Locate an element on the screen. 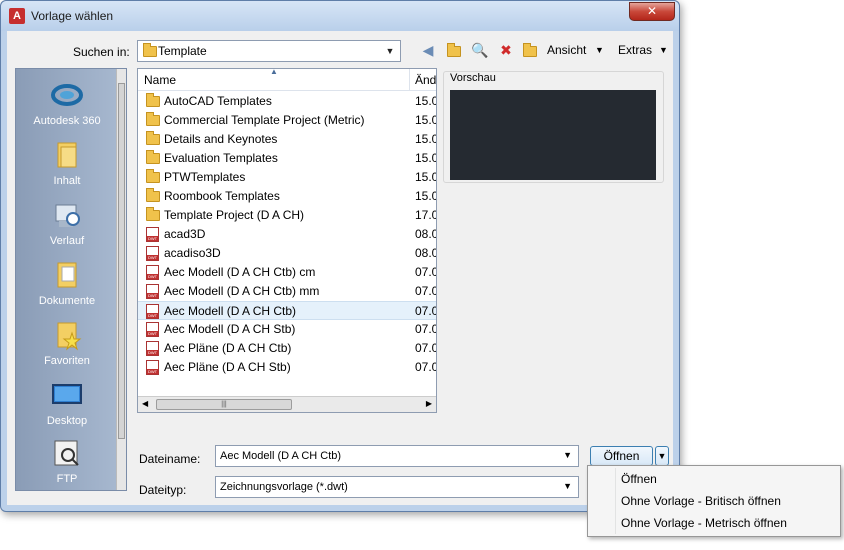 This screenshot has height=550, width=844. menu-gutter is located at coordinates (615, 501).